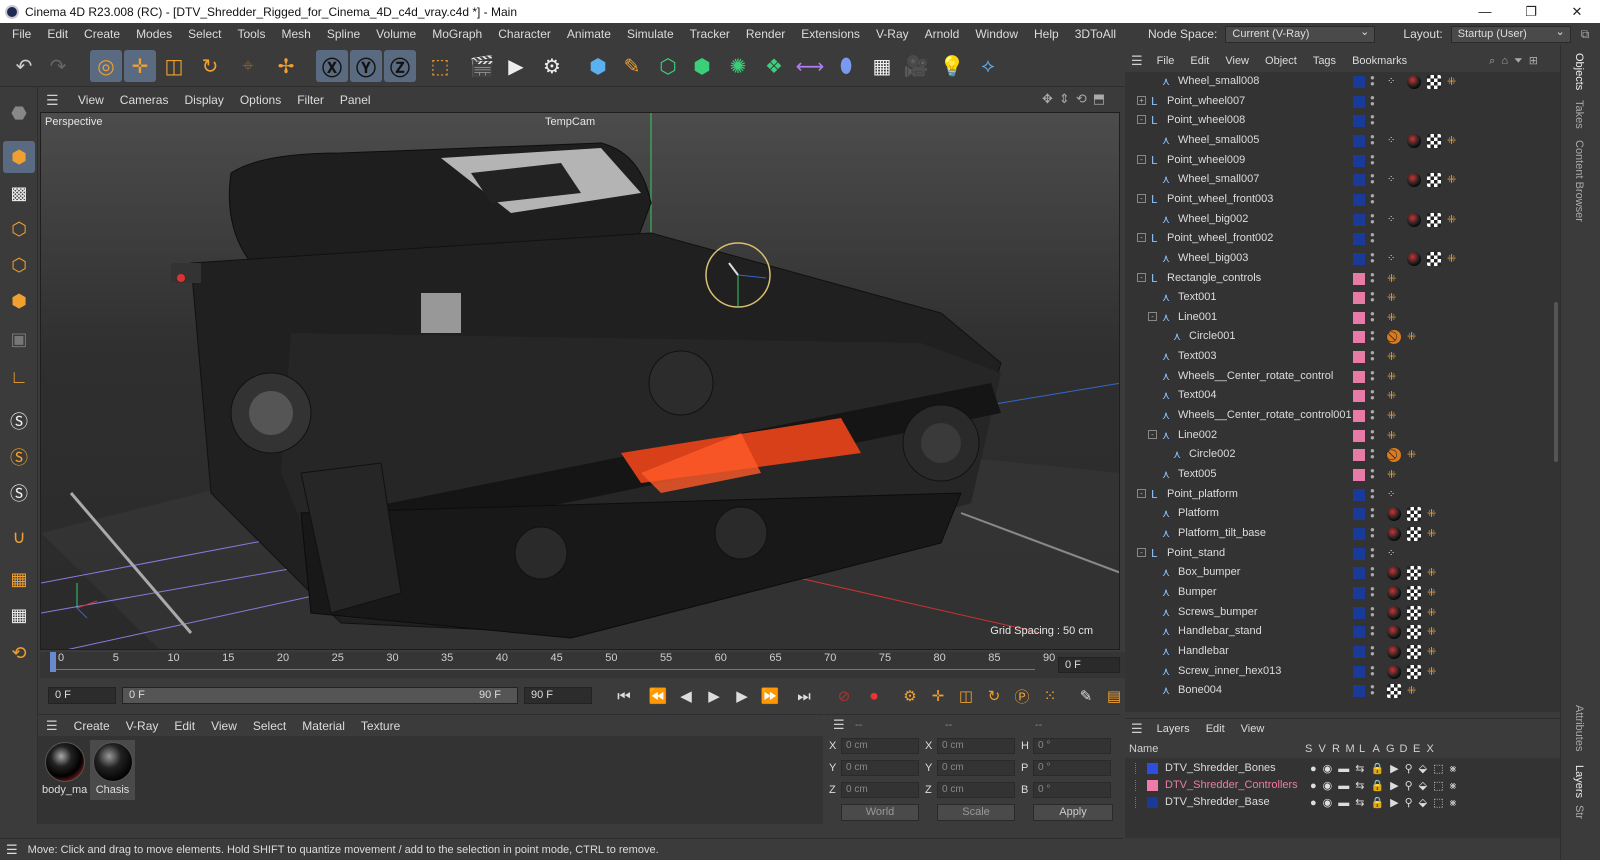 The width and height of the screenshot is (1600, 860). Describe the element at coordinates (1340, 514) in the screenshot. I see `object-row: ⋏ Platform ● ● ⁜` at that location.